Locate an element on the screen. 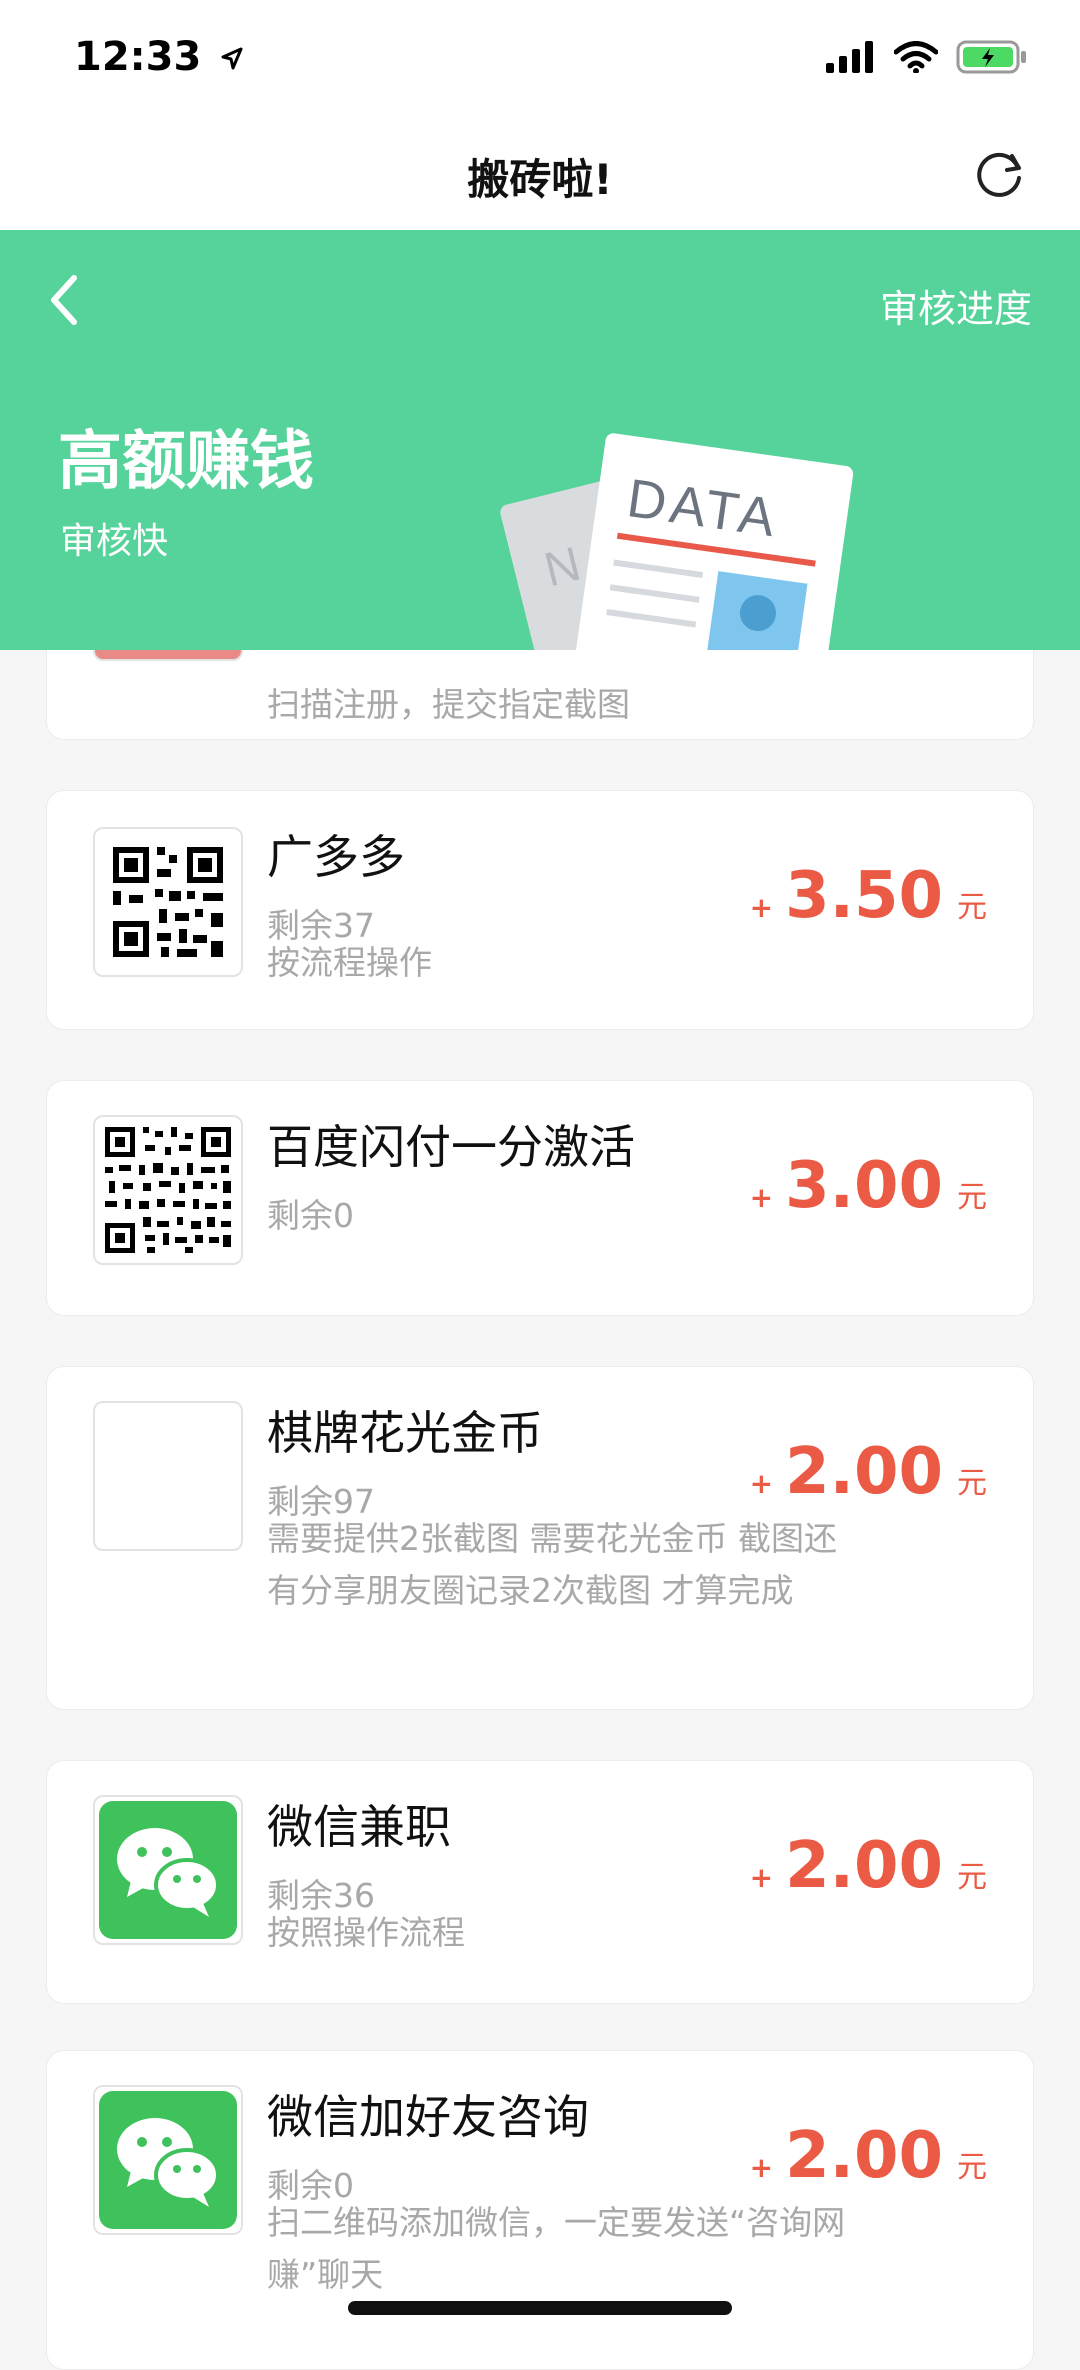  task-desc: 扫二维码添加微信，一定要发送“咨询网赚”聊天 is located at coordinates (556, 2248).